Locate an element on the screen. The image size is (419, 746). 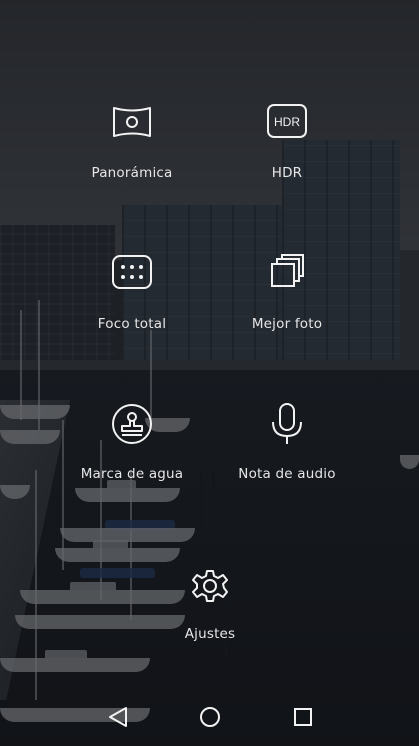
best-photo-icon is located at coordinates (287, 272).